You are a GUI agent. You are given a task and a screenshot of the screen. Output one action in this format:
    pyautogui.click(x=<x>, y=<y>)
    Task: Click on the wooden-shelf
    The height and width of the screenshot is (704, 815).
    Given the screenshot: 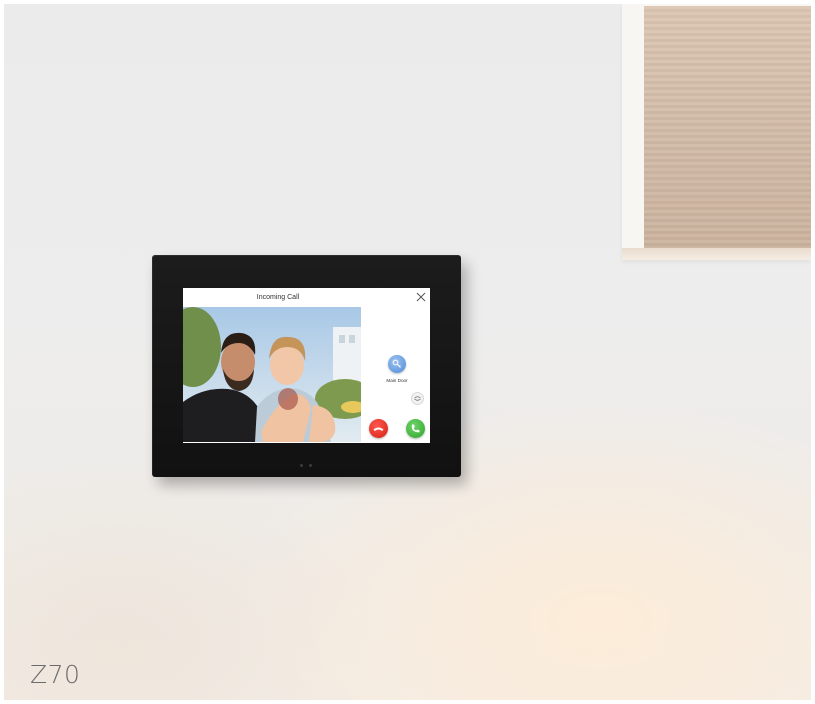 What is the action you would take?
    pyautogui.click(x=716, y=132)
    